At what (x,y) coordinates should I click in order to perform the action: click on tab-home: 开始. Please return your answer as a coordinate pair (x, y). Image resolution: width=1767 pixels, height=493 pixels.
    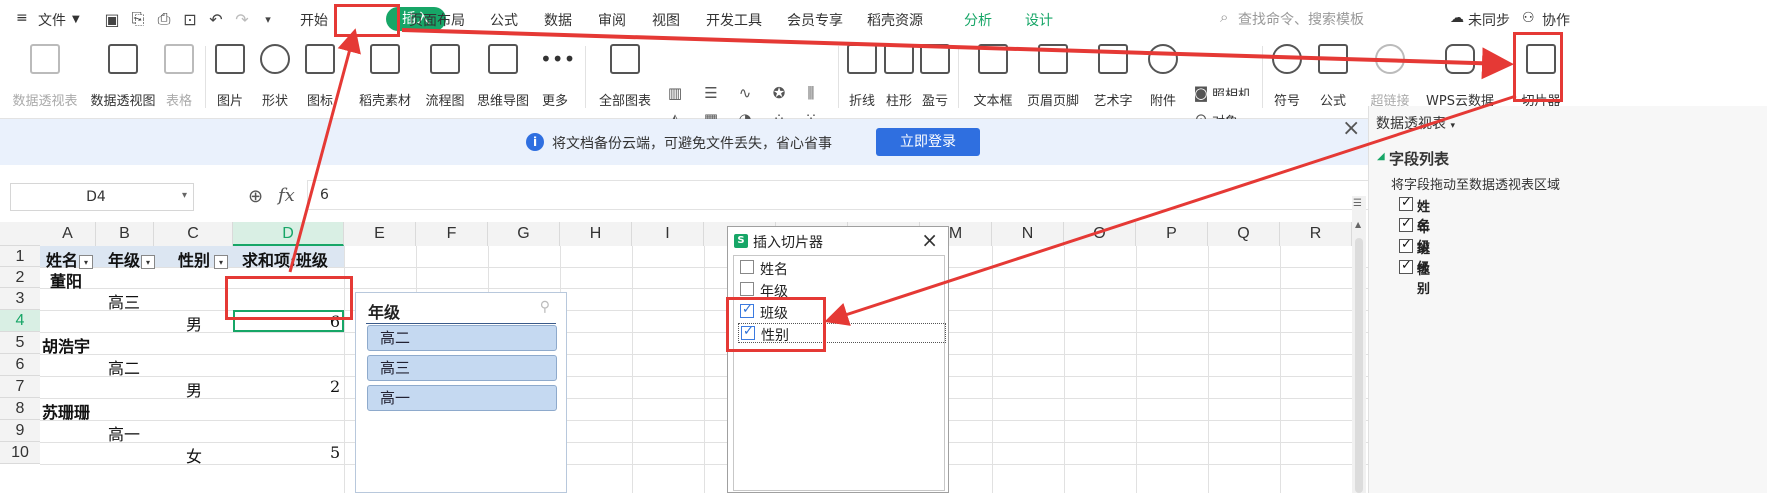
    Looking at the image, I should click on (314, 20).